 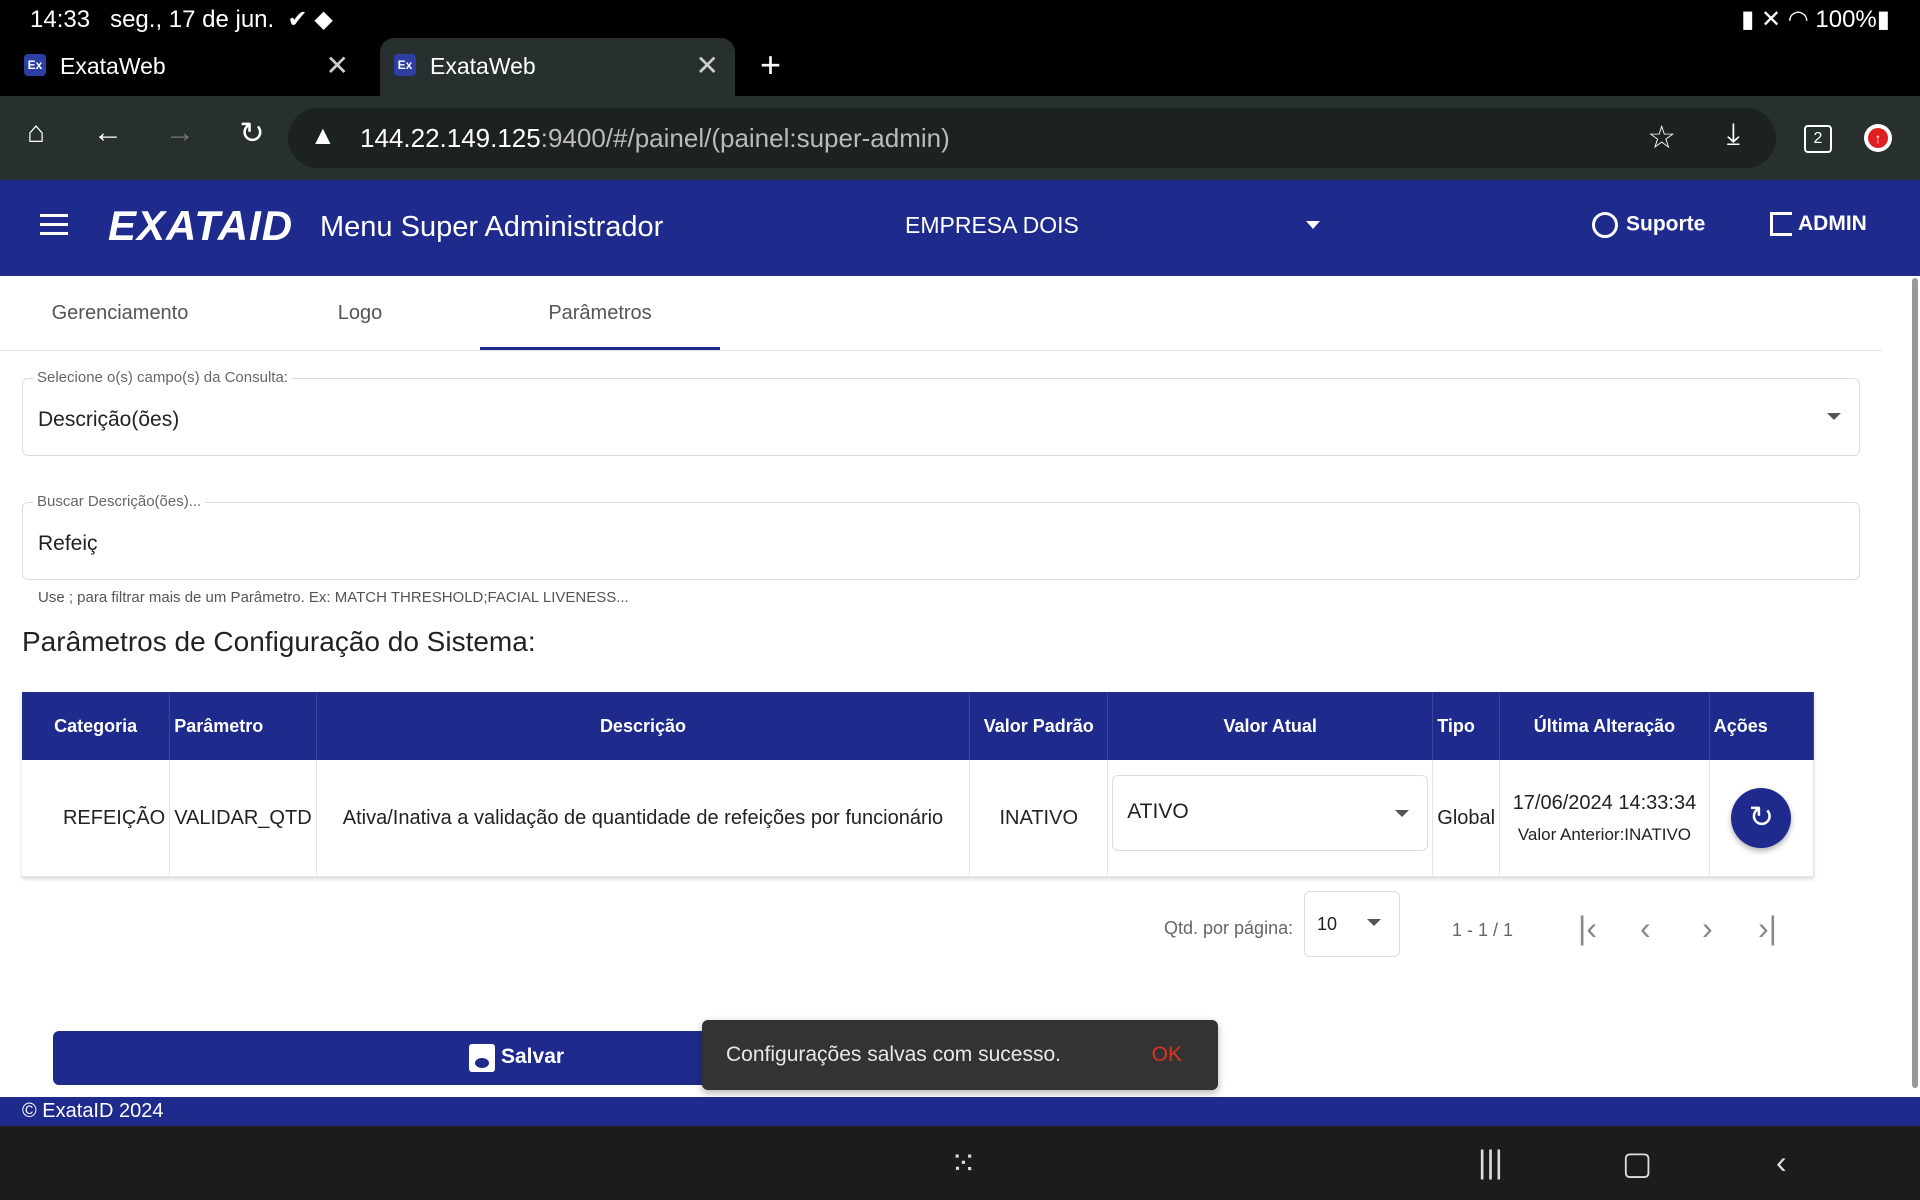 I want to click on diamond-icon: ◆, so click(x=323, y=19).